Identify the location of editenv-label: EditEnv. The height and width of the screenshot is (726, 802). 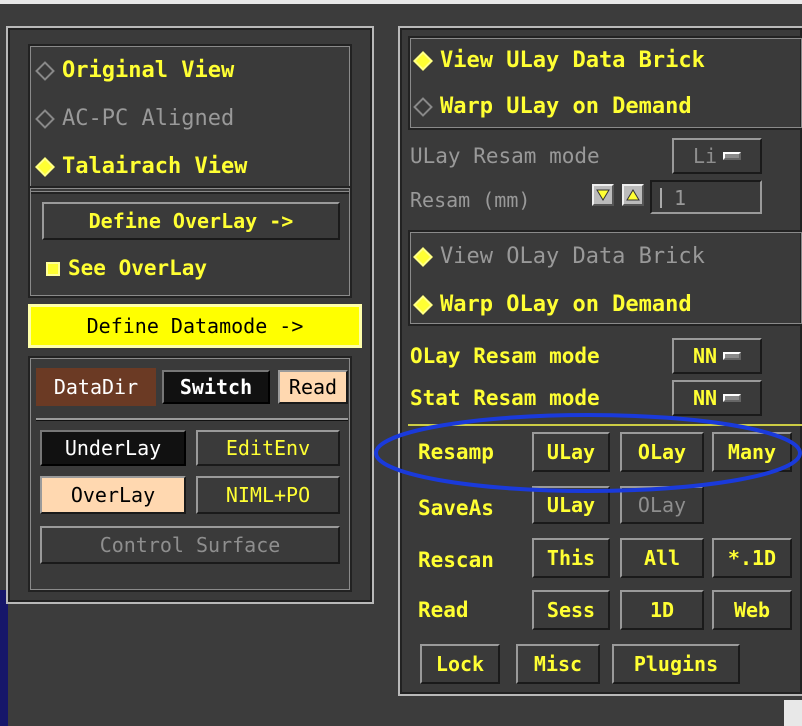
(268, 448).